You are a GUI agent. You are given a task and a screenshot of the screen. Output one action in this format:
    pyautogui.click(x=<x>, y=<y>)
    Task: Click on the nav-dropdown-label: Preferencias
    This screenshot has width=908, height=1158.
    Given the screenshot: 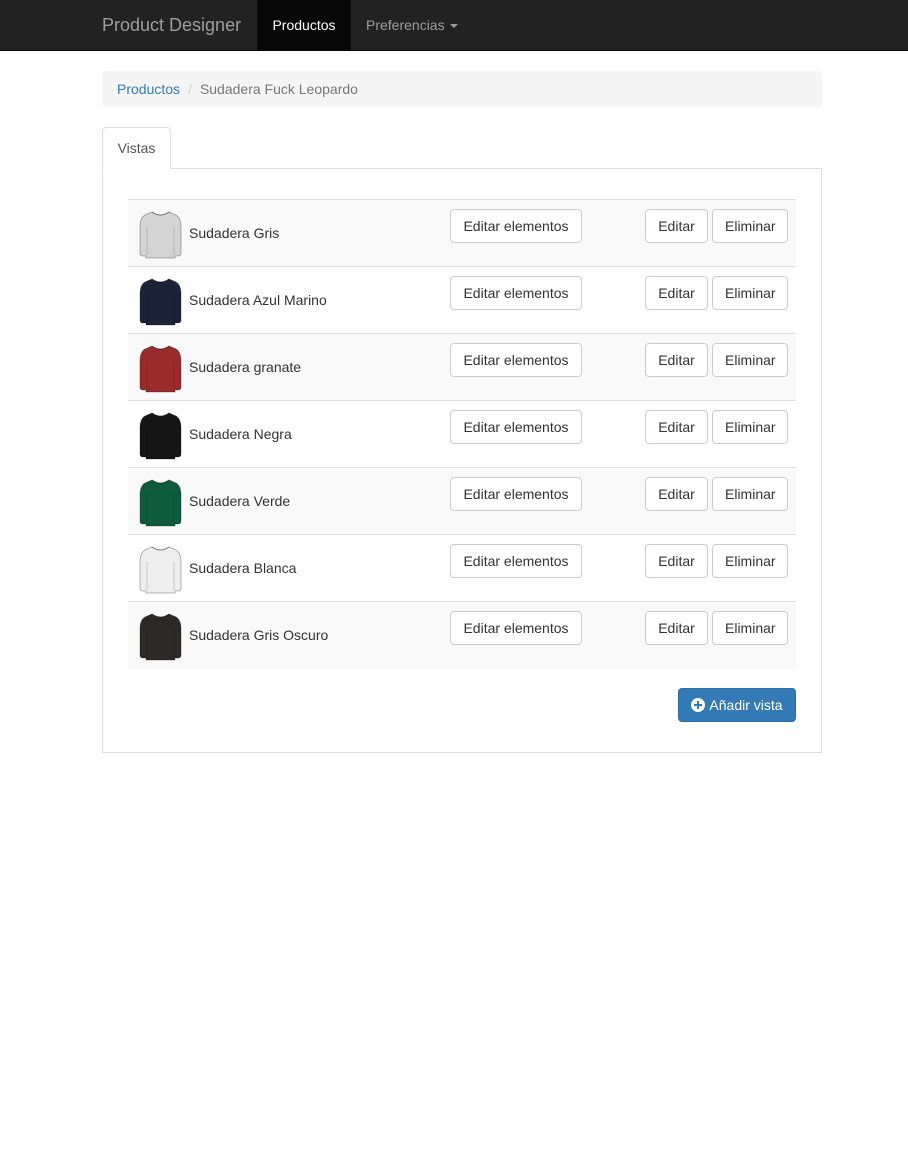 What is the action you would take?
    pyautogui.click(x=405, y=25)
    